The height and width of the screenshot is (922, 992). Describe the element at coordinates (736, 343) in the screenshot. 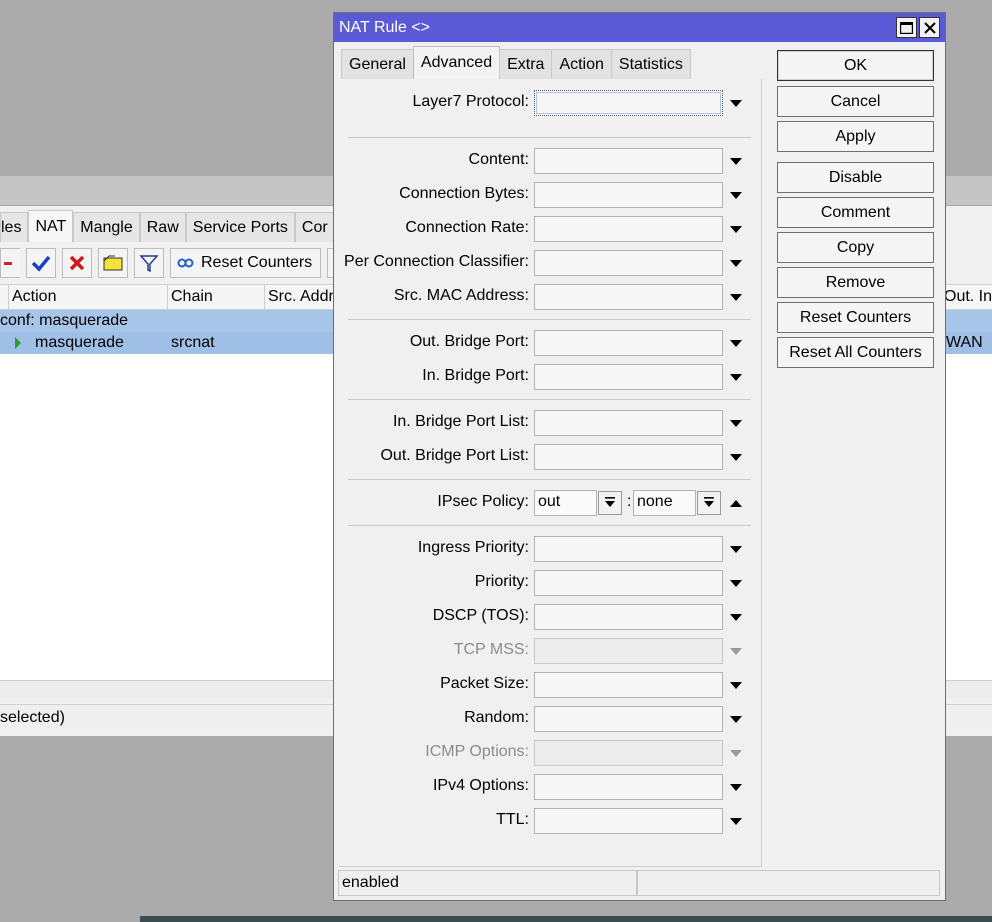

I see `out-bridge-port-dropdown-icon` at that location.